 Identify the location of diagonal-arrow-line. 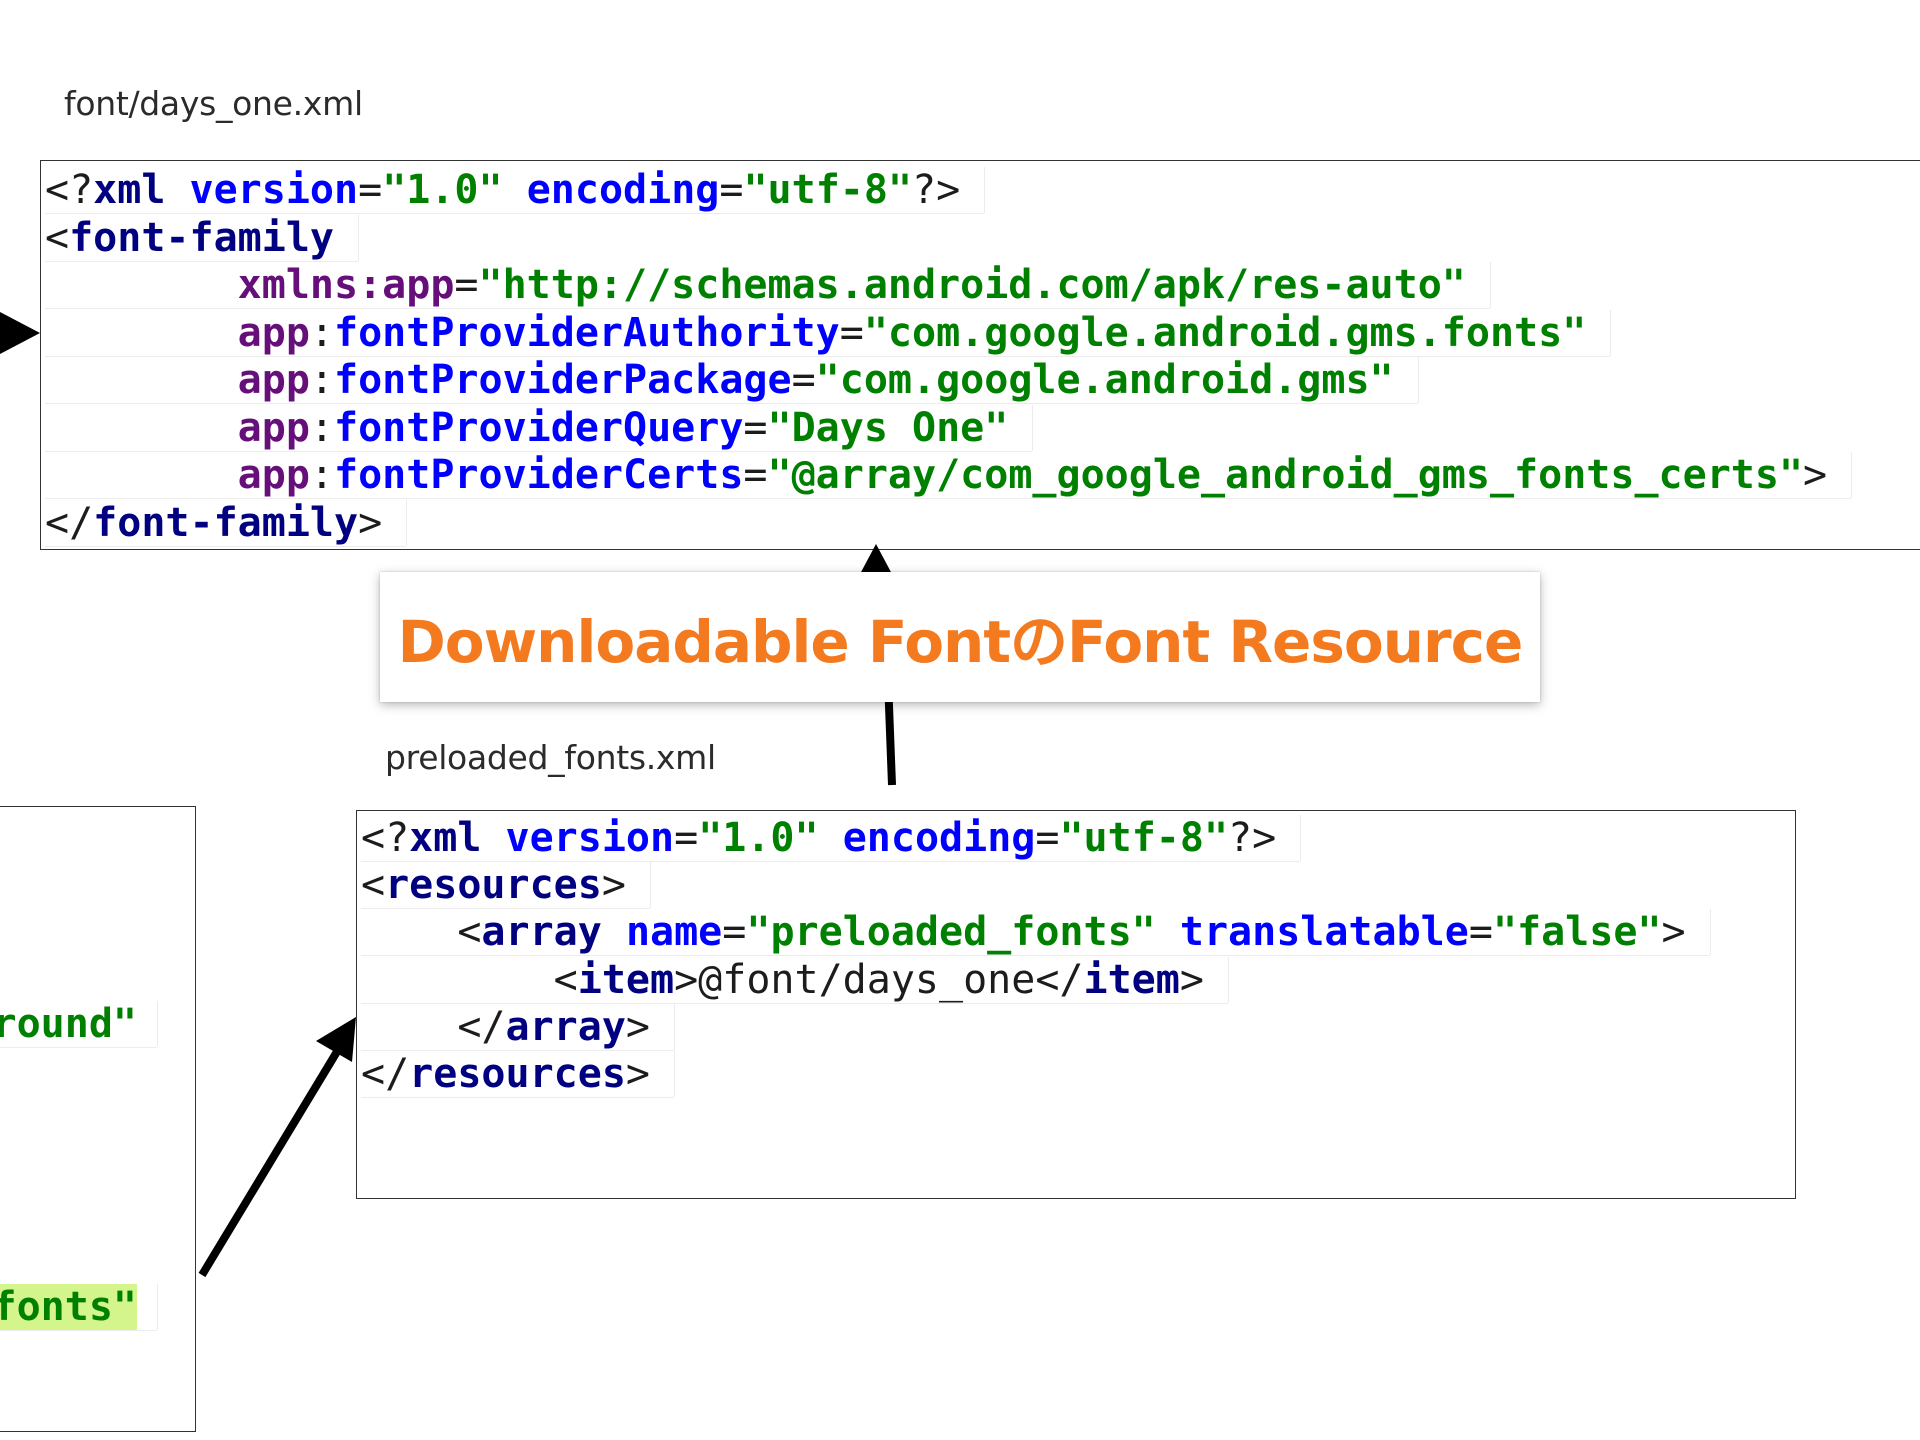
(270, 1162).